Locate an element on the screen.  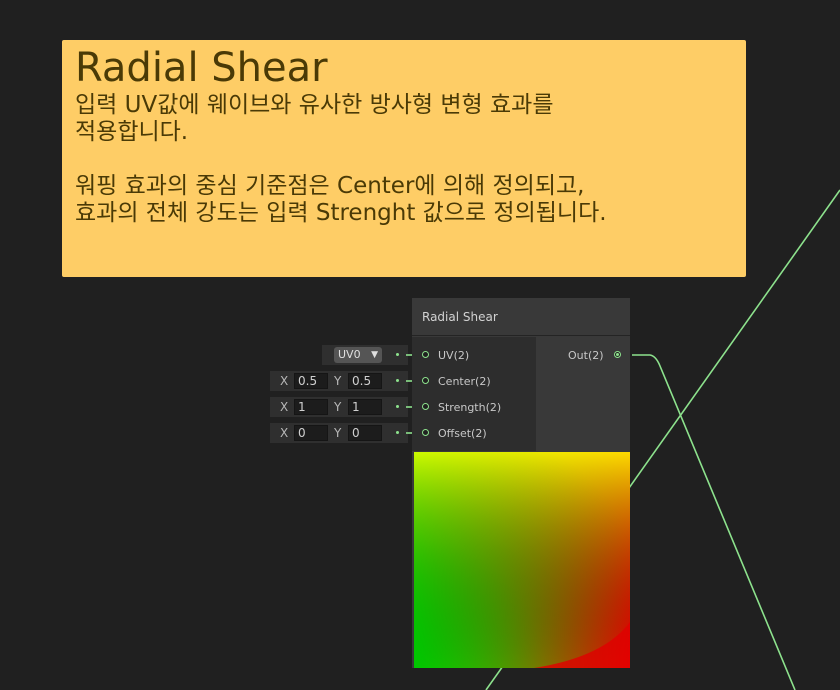
strength-y-label: Y is located at coordinates (338, 407).